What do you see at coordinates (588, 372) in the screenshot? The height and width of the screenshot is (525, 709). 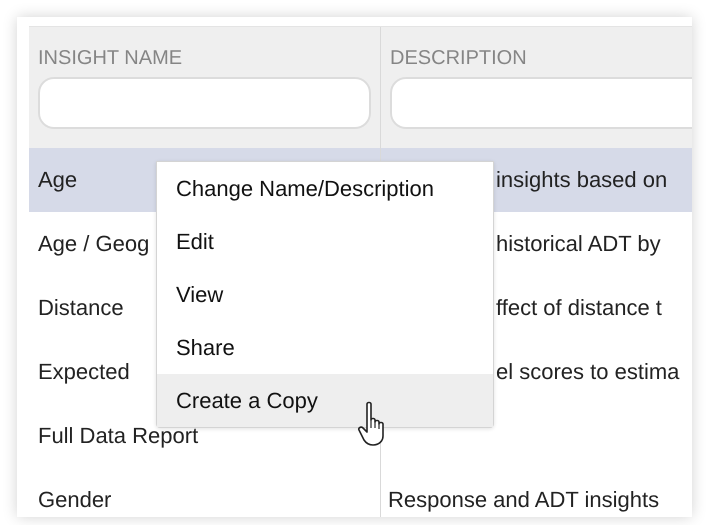 I see `table-cell: el scores to estima` at bounding box center [588, 372].